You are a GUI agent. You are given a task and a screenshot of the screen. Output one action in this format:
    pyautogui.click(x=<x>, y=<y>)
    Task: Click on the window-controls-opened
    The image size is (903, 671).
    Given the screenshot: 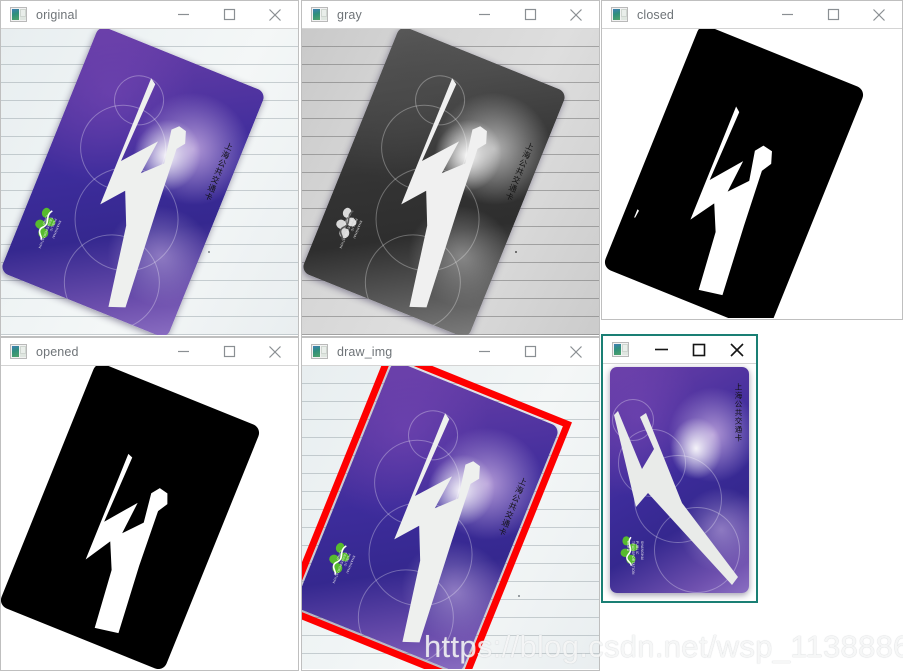 What is the action you would take?
    pyautogui.click(x=229, y=351)
    